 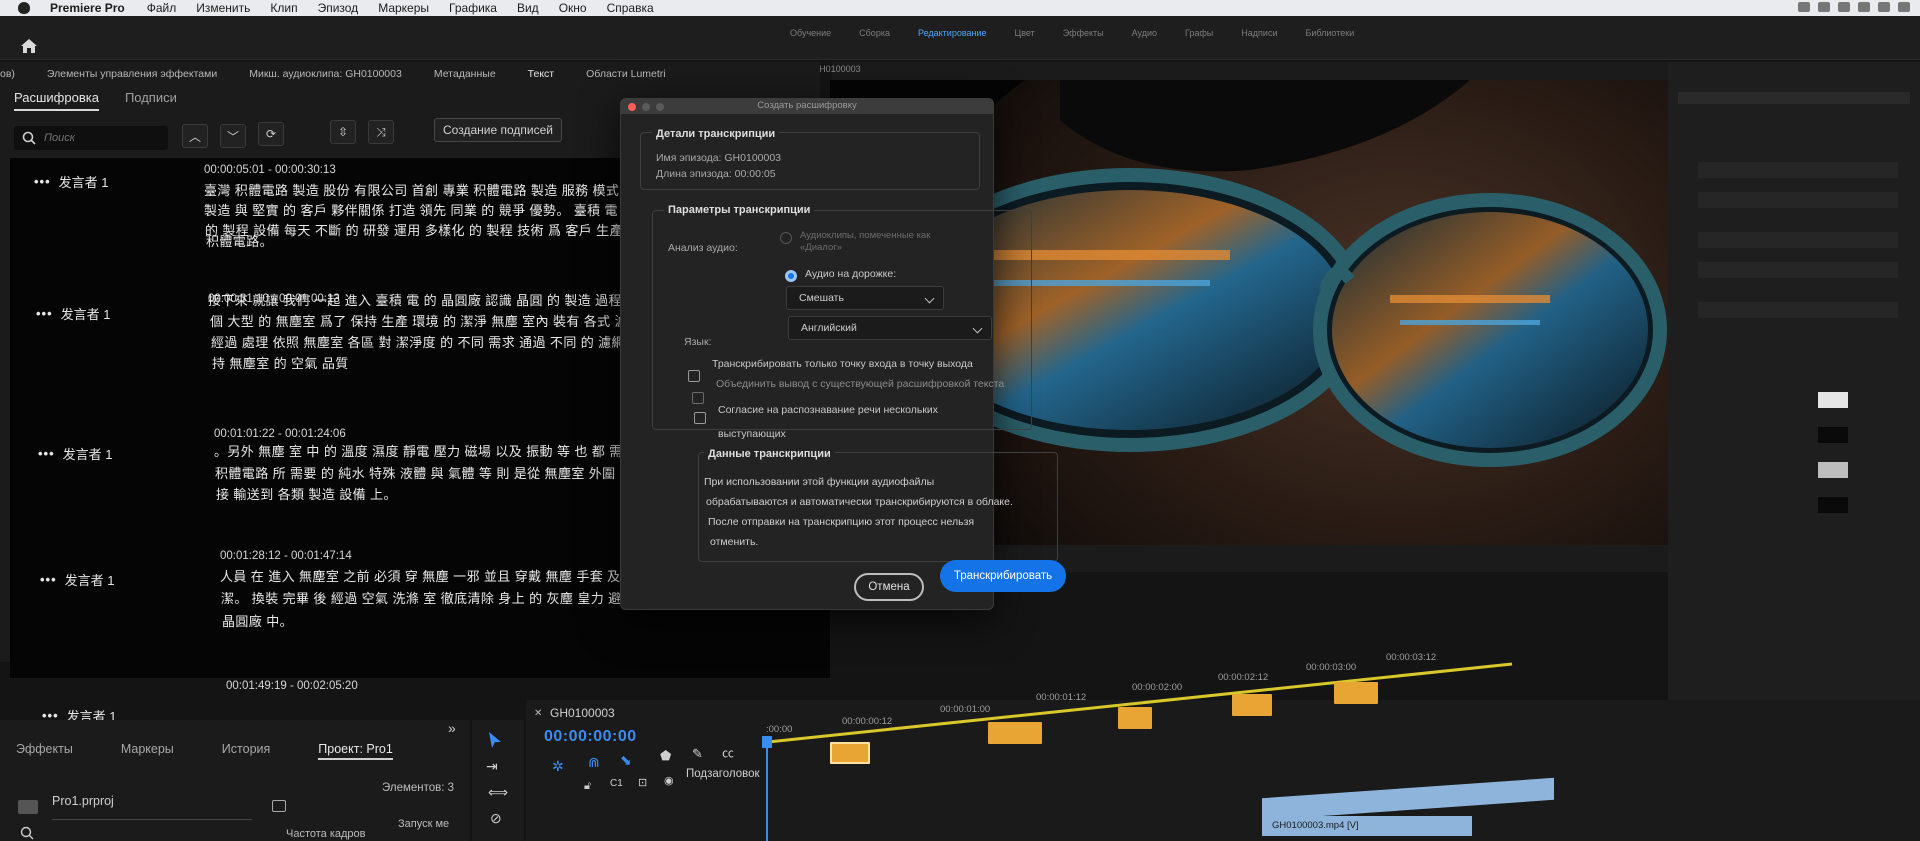 What do you see at coordinates (381, 132) in the screenshot?
I see `collapse-button: ⤨` at bounding box center [381, 132].